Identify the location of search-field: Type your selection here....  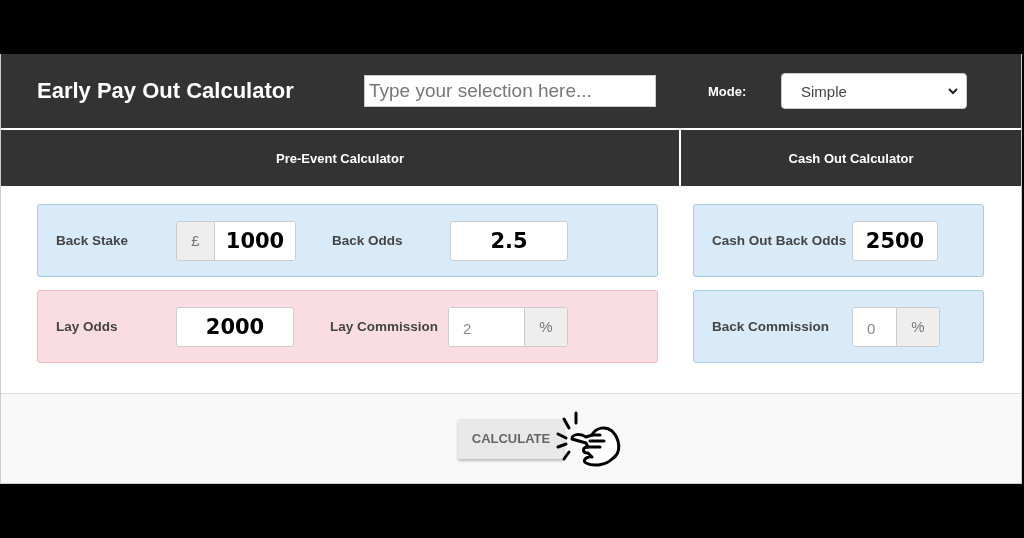
(510, 91).